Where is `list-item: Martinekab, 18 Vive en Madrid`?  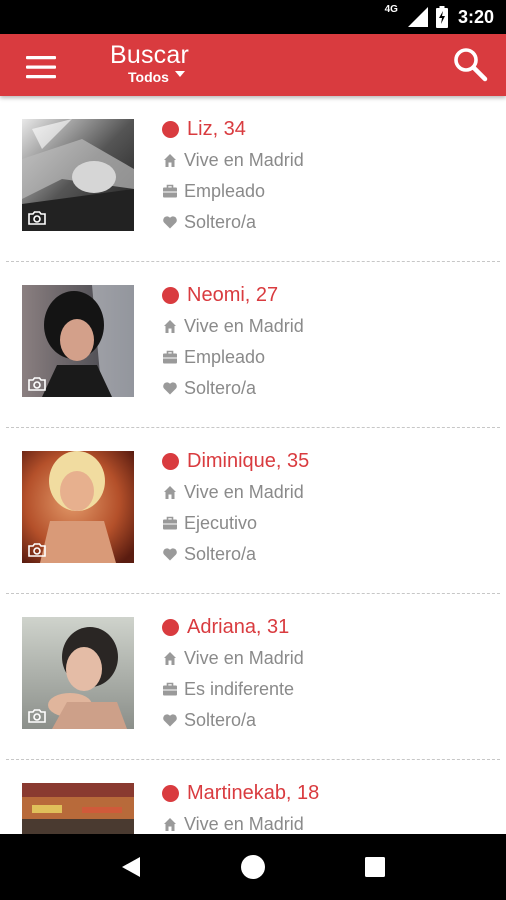 list-item: Martinekab, 18 Vive en Madrid is located at coordinates (253, 797).